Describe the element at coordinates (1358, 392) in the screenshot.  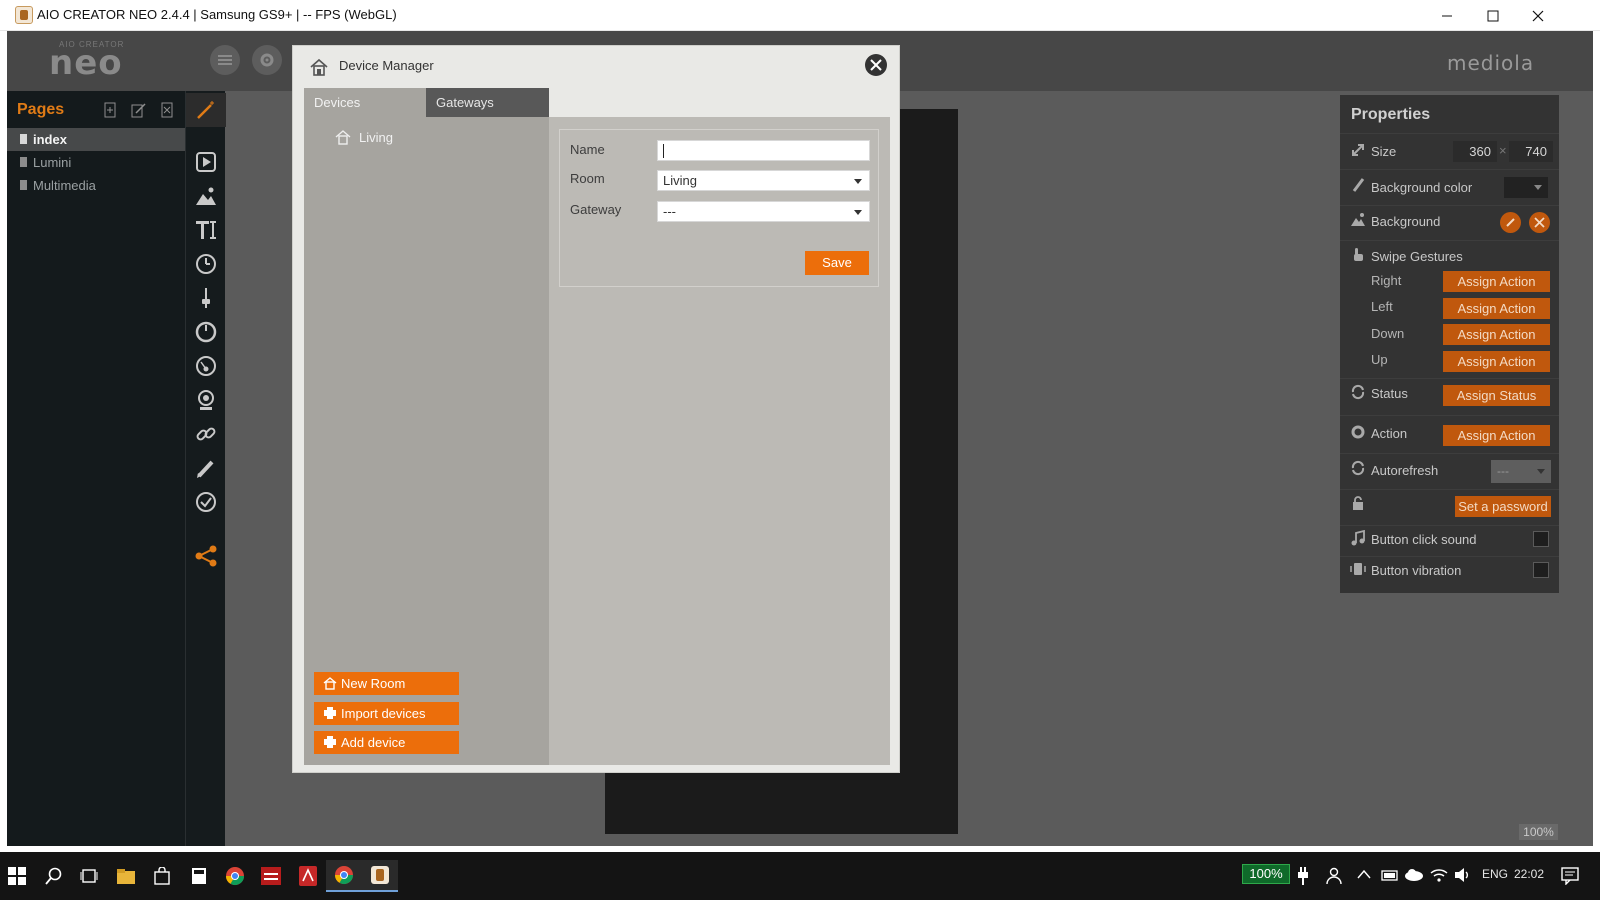
I see `refresh-status-icon` at that location.